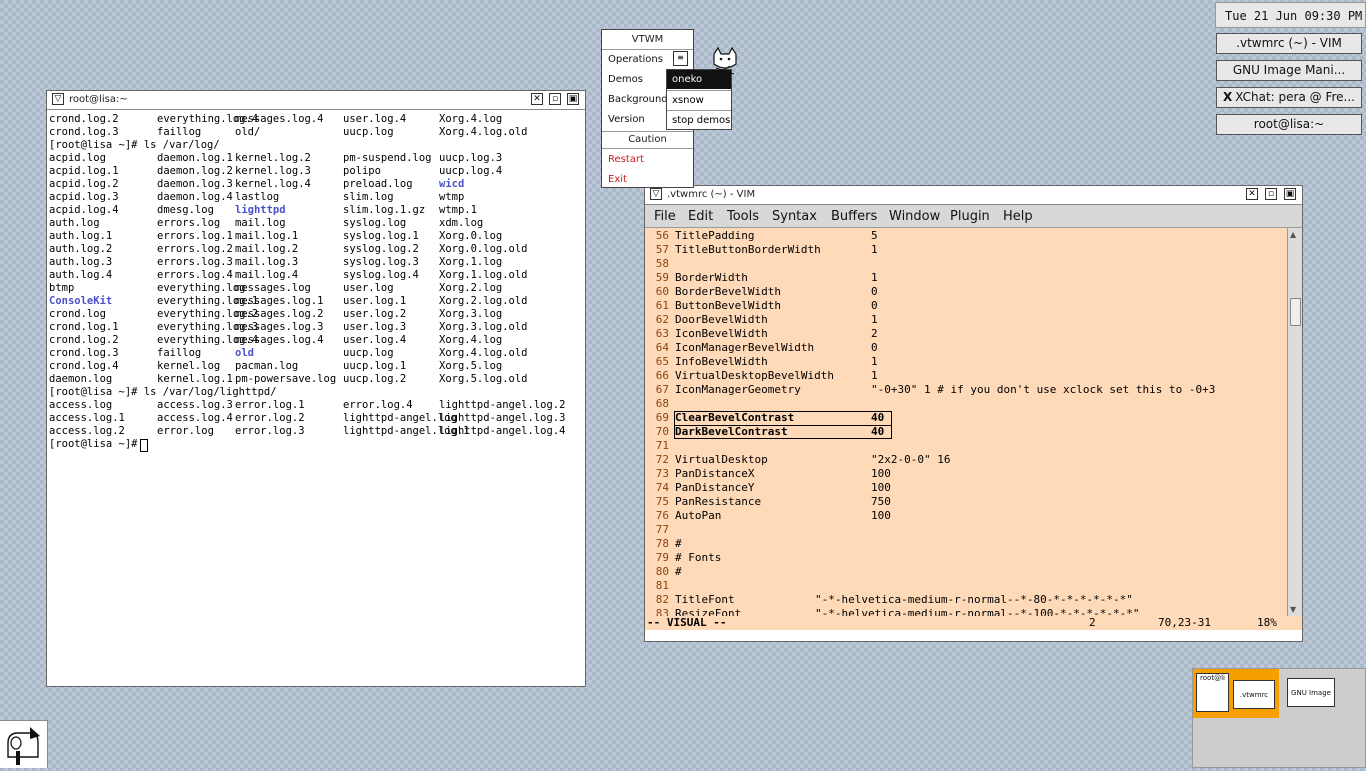 This screenshot has height=771, width=1366. I want to click on terminal-cell: acpid.log.2, so click(84, 184).